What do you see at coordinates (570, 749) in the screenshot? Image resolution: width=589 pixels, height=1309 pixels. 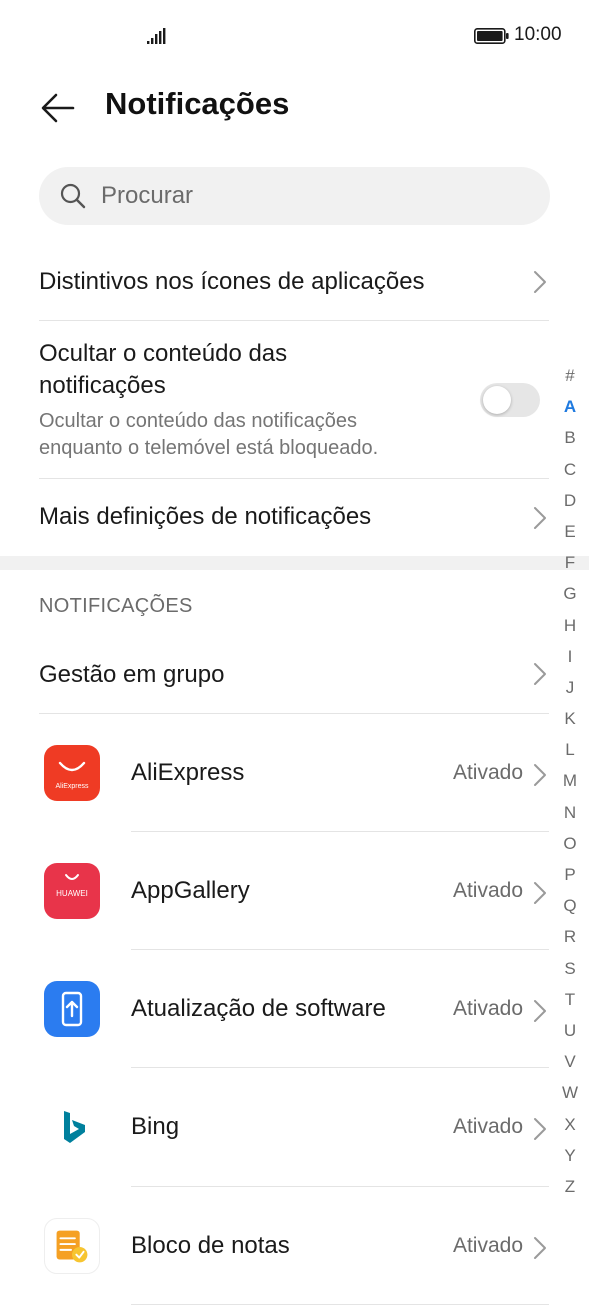 I see `alphabet-index-letter: L` at bounding box center [570, 749].